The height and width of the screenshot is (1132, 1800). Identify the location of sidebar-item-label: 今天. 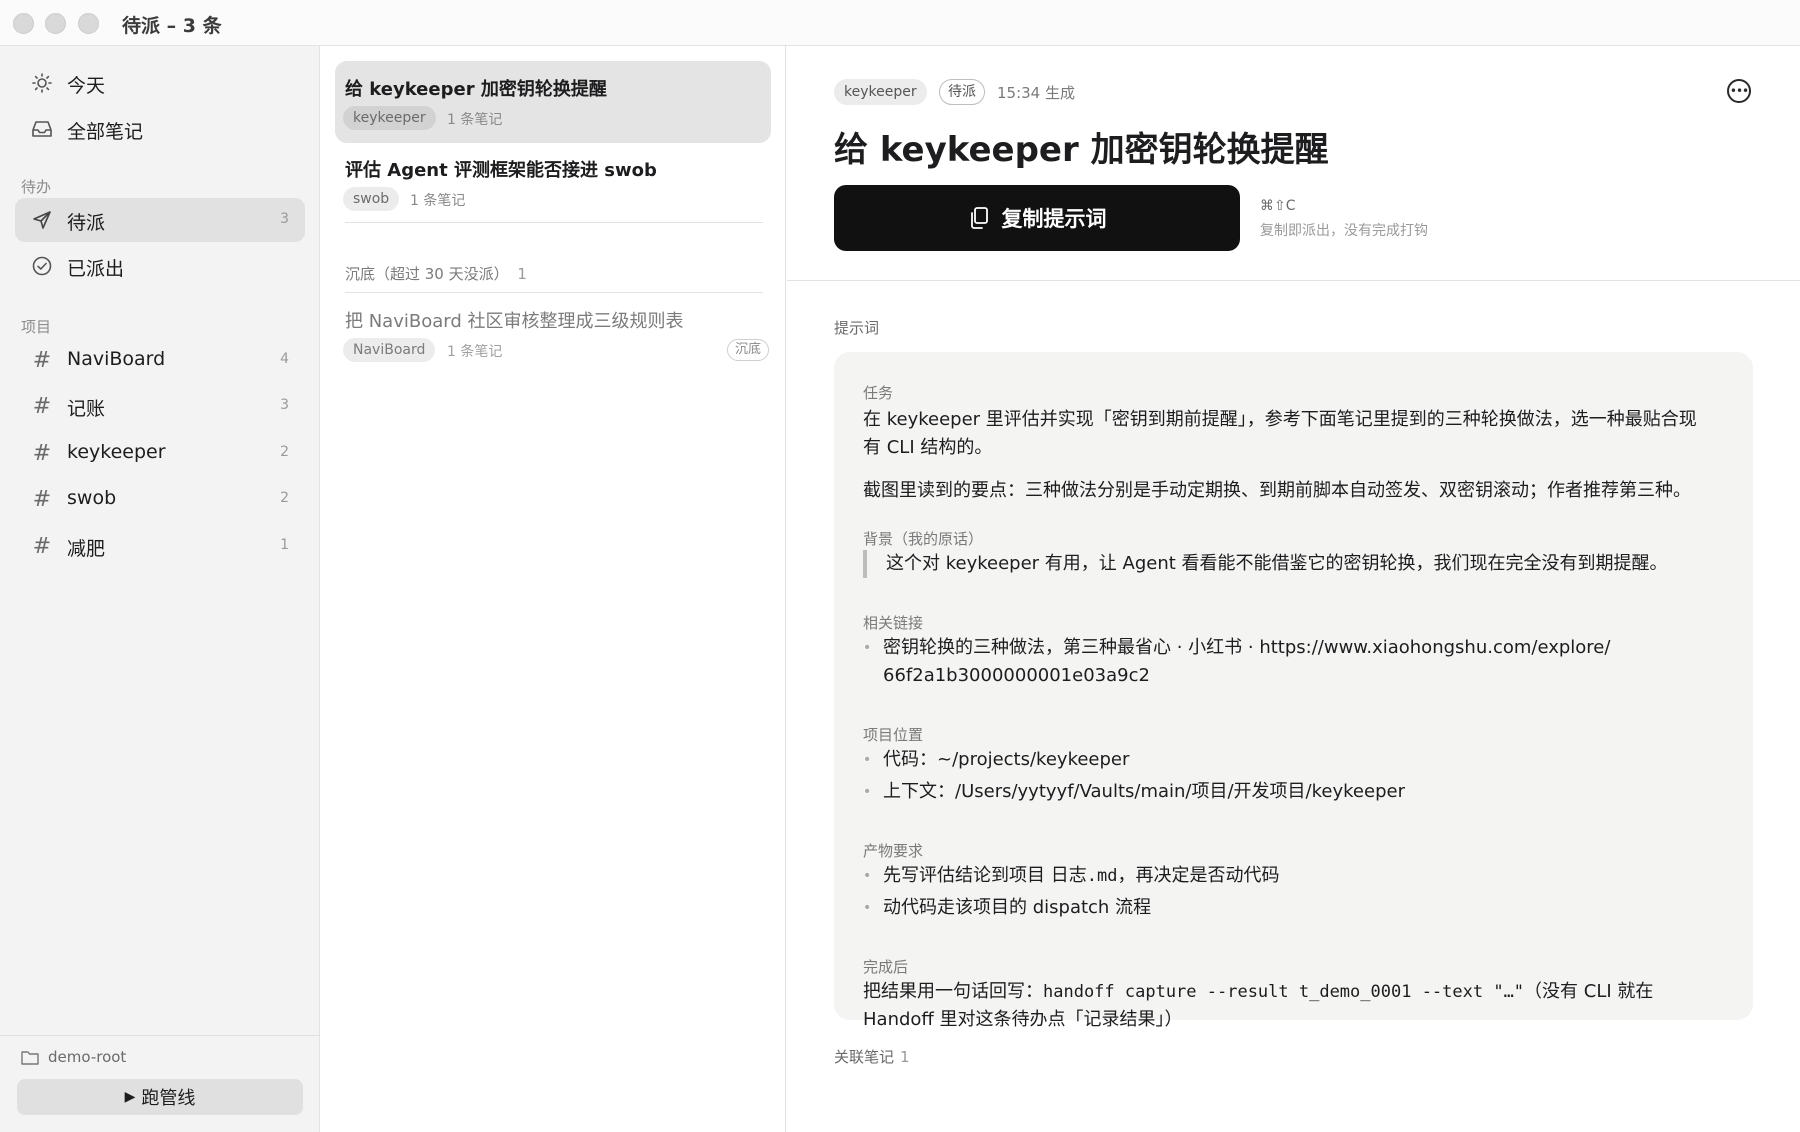
(86, 86).